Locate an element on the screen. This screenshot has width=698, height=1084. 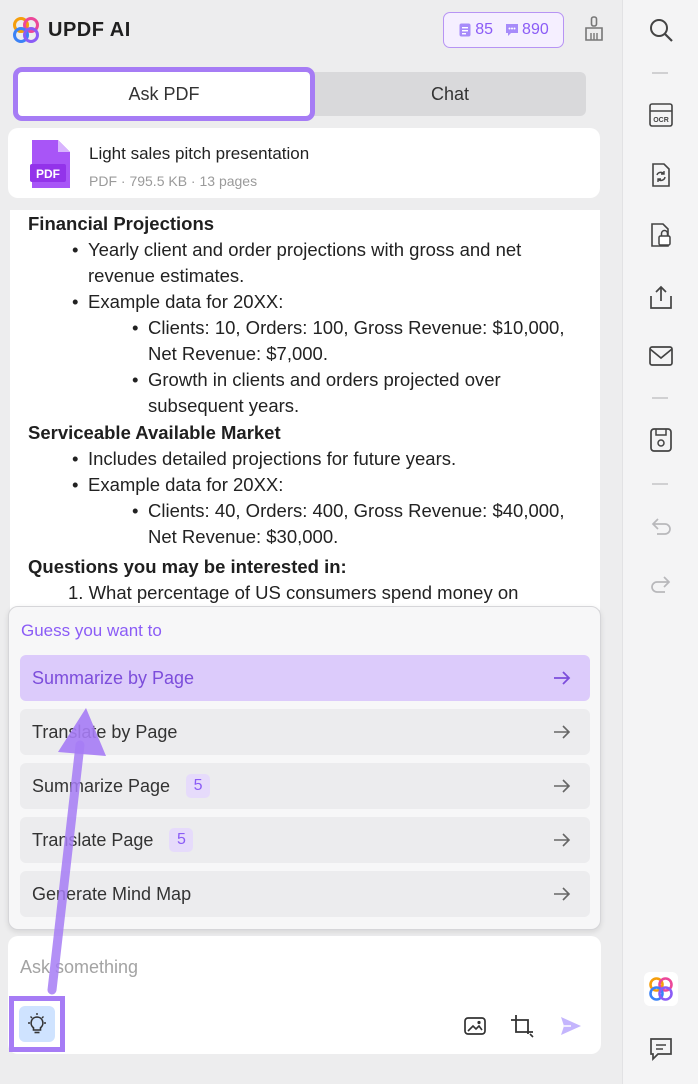
undo-icon is located at coordinates (661, 527).